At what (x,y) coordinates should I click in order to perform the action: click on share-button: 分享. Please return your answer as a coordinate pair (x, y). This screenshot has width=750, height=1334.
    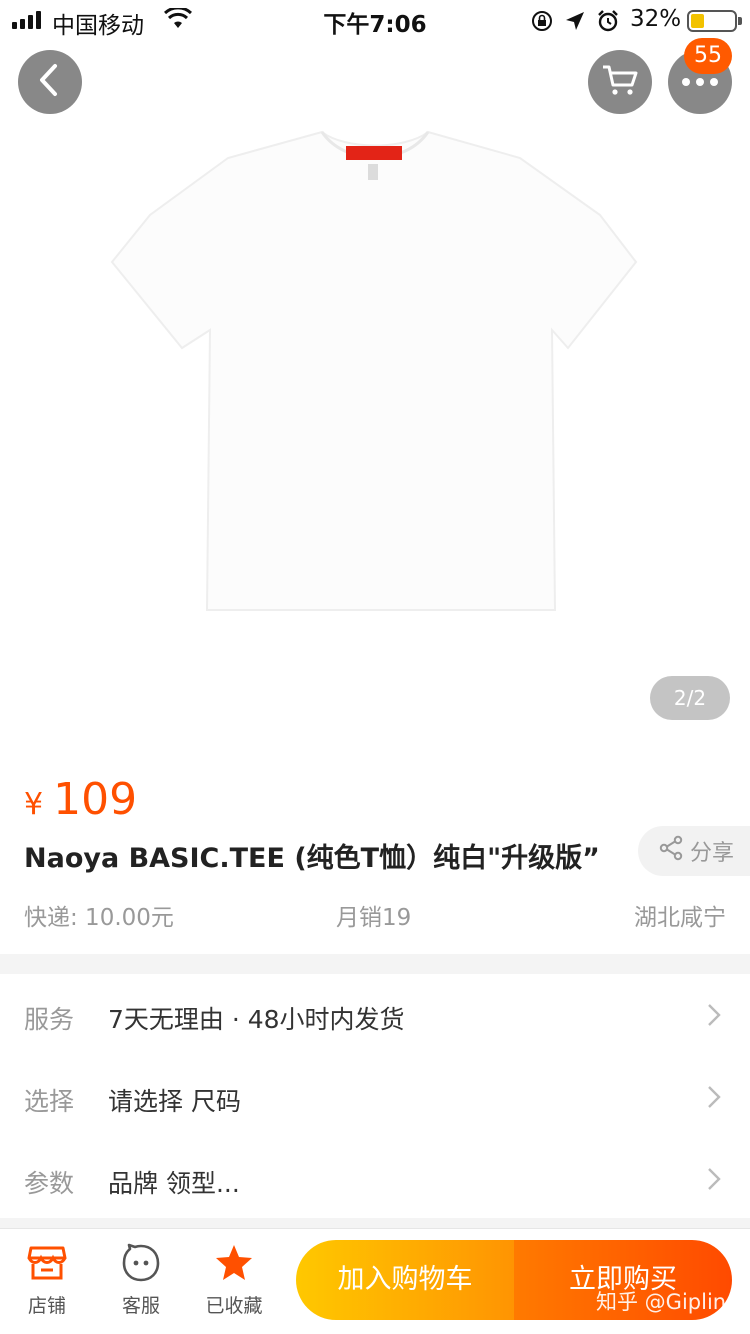
    Looking at the image, I should click on (694, 851).